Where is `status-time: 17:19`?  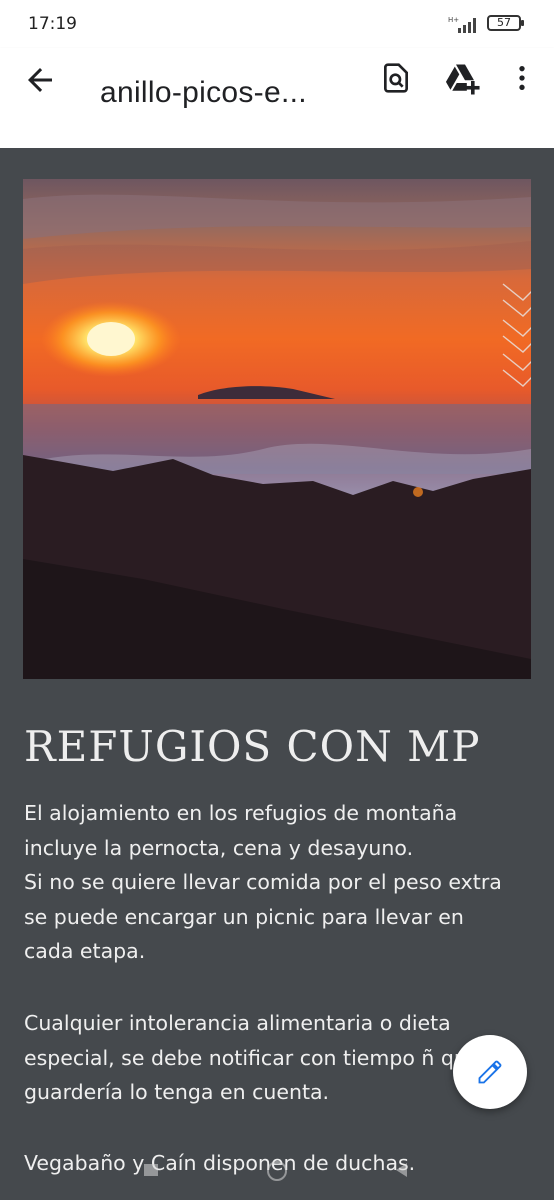 status-time: 17:19 is located at coordinates (52, 24).